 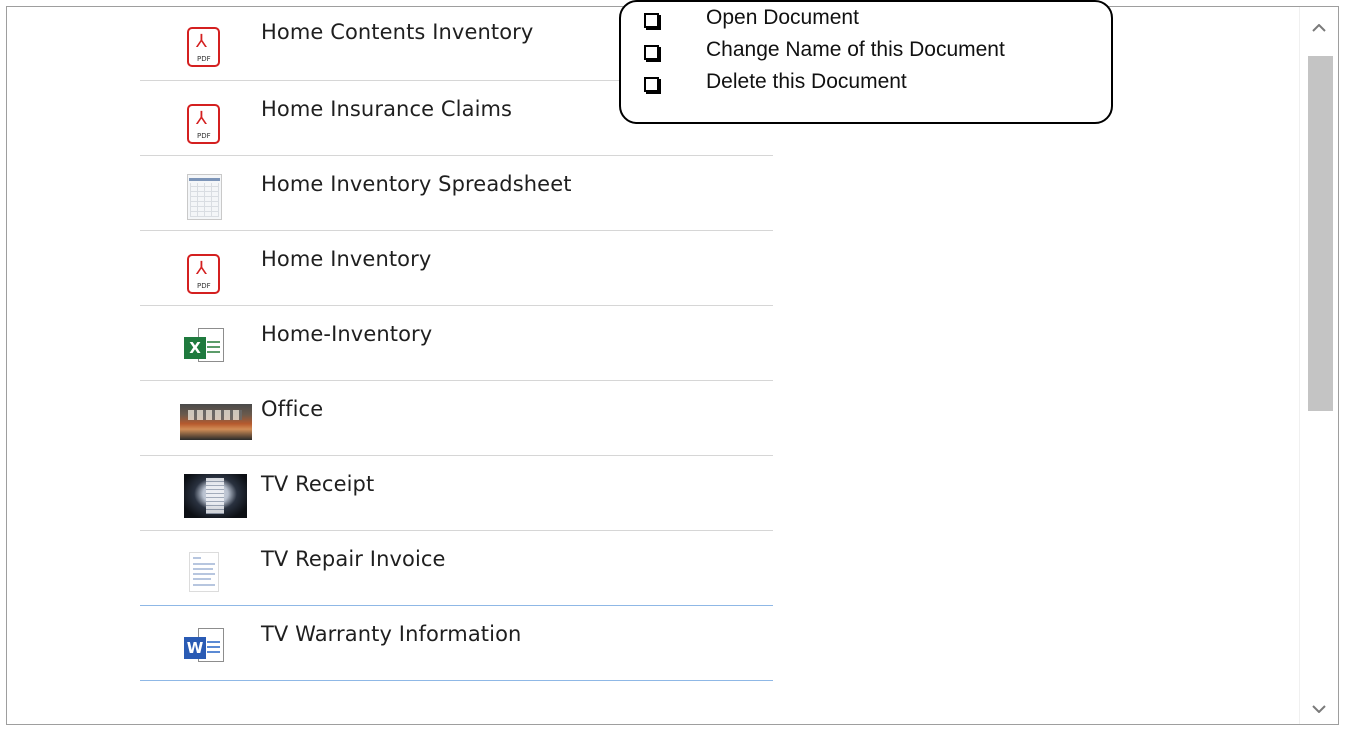 What do you see at coordinates (292, 409) in the screenshot?
I see `document-name: Office` at bounding box center [292, 409].